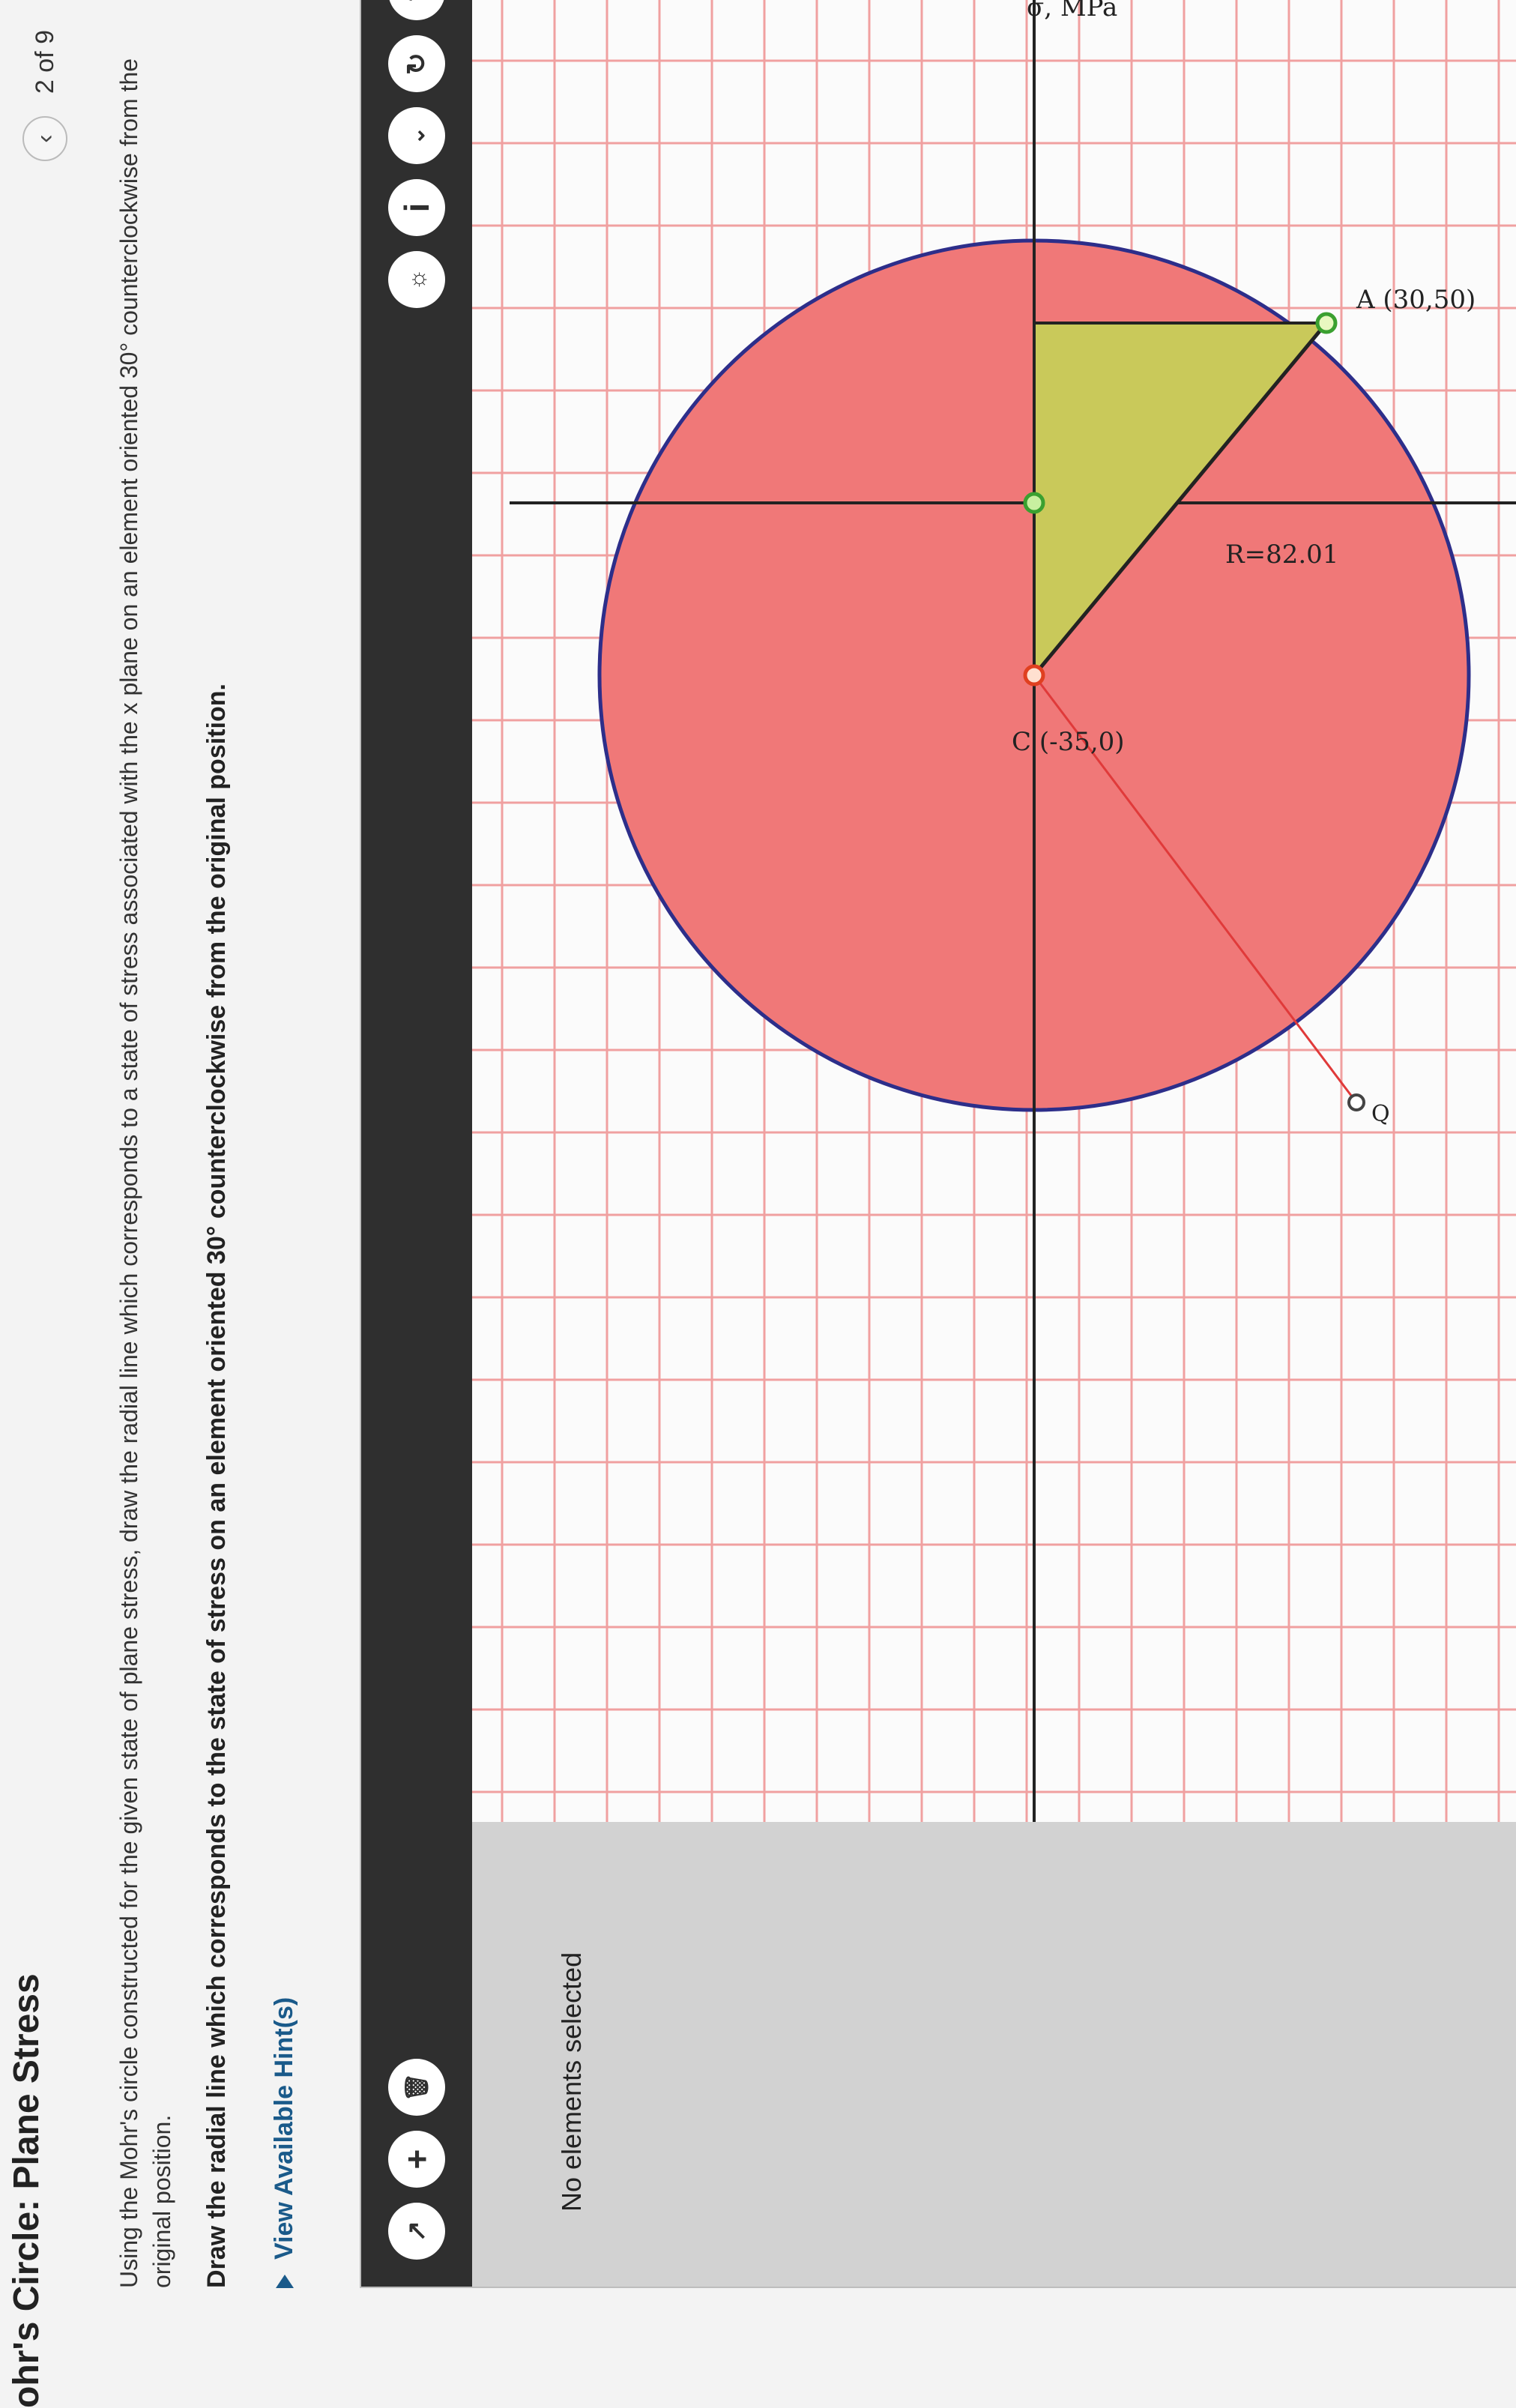 Image resolution: width=1516 pixels, height=2408 pixels. I want to click on chevron-left-icon: ‹, so click(44, 138).